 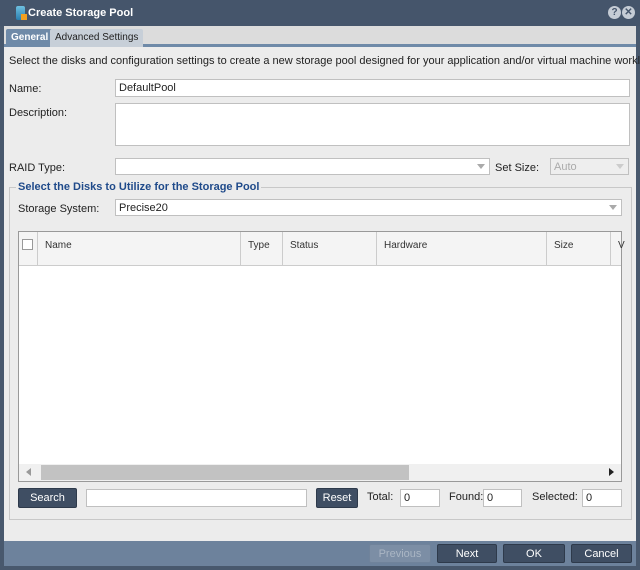 I want to click on column-hardware: Hardware, so click(x=462, y=249).